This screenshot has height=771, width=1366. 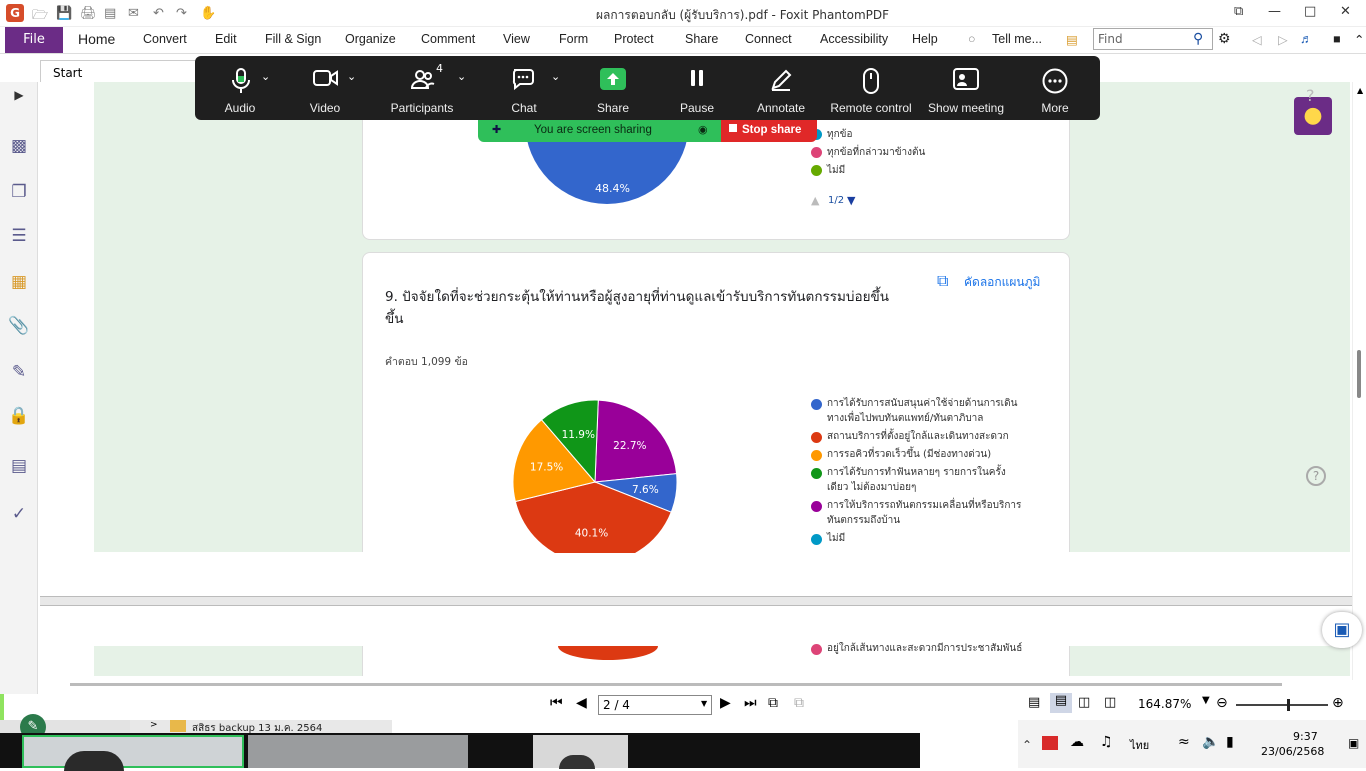 What do you see at coordinates (1282, 705) in the screenshot?
I see `zoom-slider` at bounding box center [1282, 705].